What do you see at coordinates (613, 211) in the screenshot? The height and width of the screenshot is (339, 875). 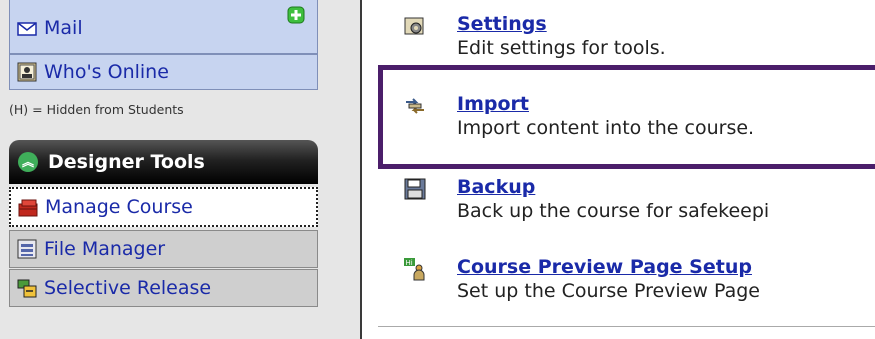 I see `backup-description: Back up the course for safekeepi` at bounding box center [613, 211].